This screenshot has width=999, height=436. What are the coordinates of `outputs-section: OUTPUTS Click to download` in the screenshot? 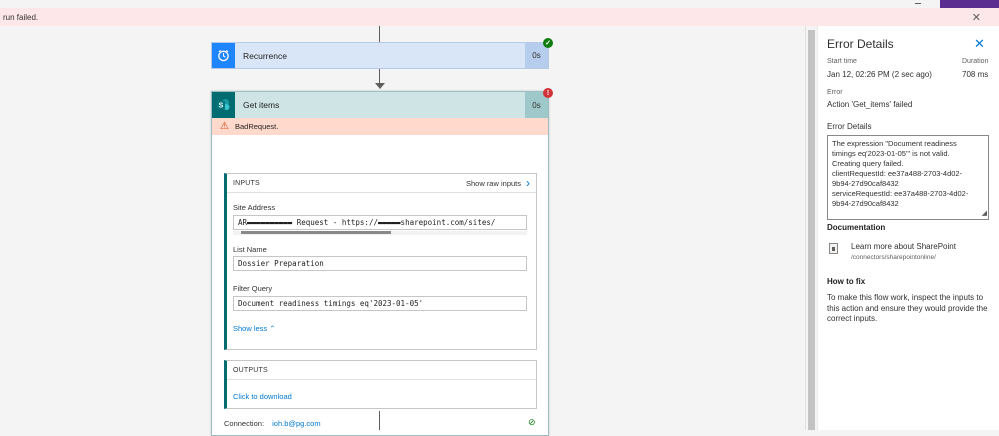 It's located at (380, 384).